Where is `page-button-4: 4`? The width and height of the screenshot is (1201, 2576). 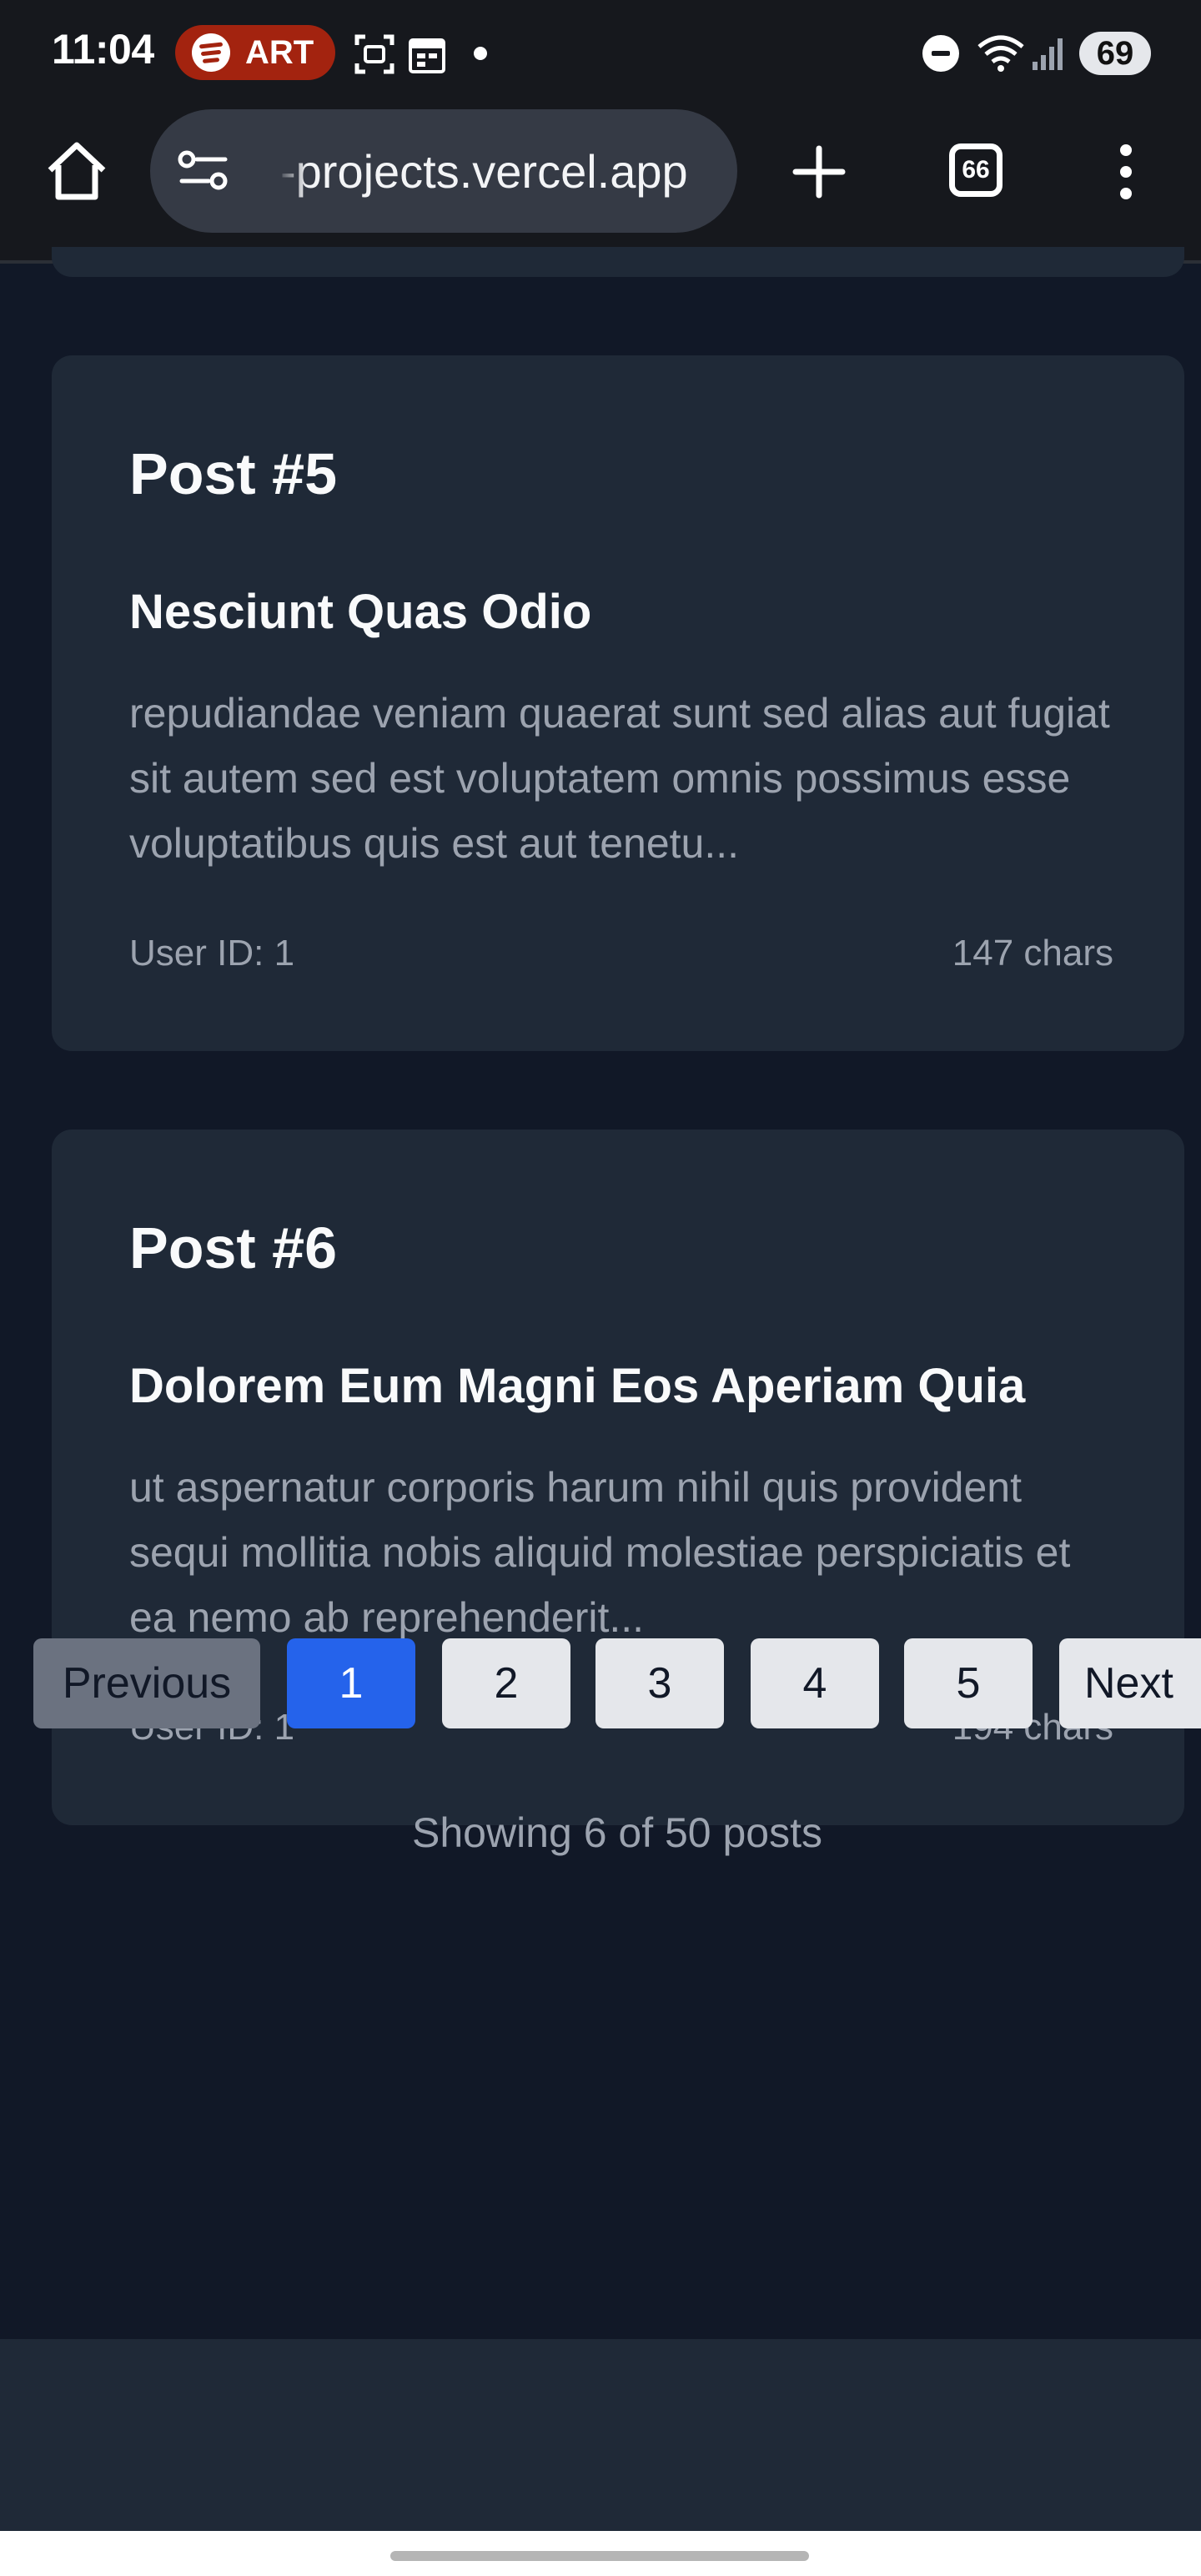
page-button-4: 4 is located at coordinates (815, 1683).